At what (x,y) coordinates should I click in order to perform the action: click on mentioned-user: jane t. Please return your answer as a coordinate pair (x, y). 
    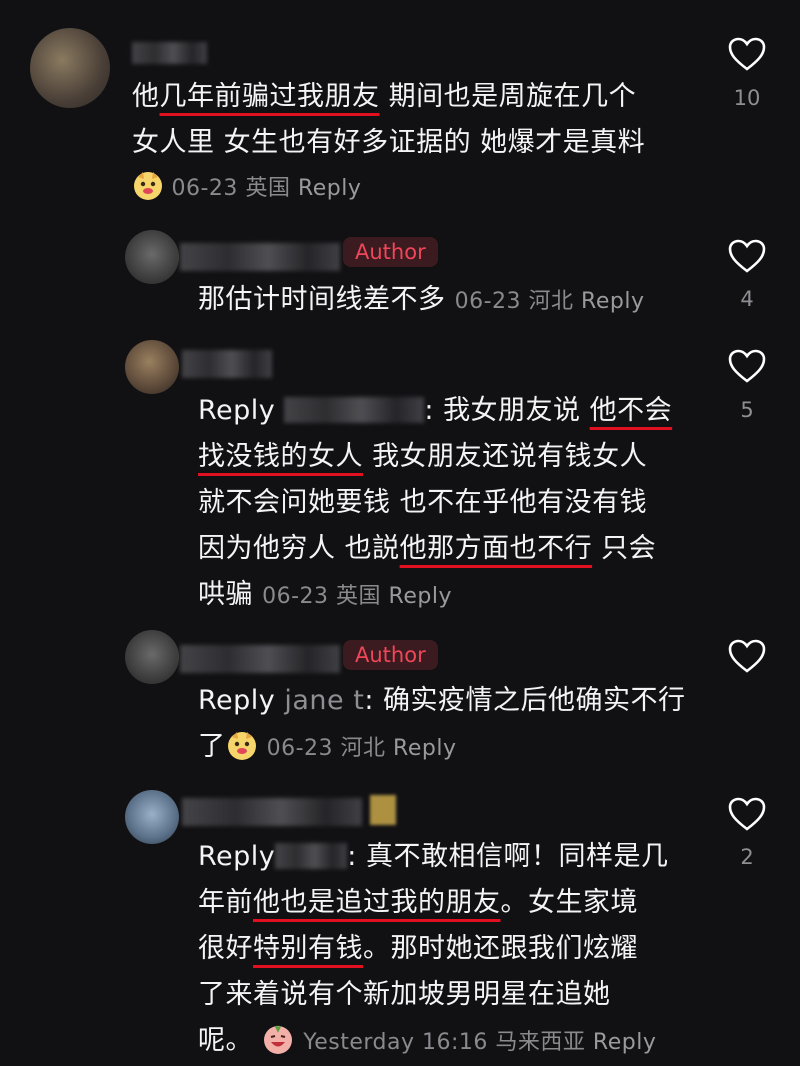
    Looking at the image, I should click on (324, 700).